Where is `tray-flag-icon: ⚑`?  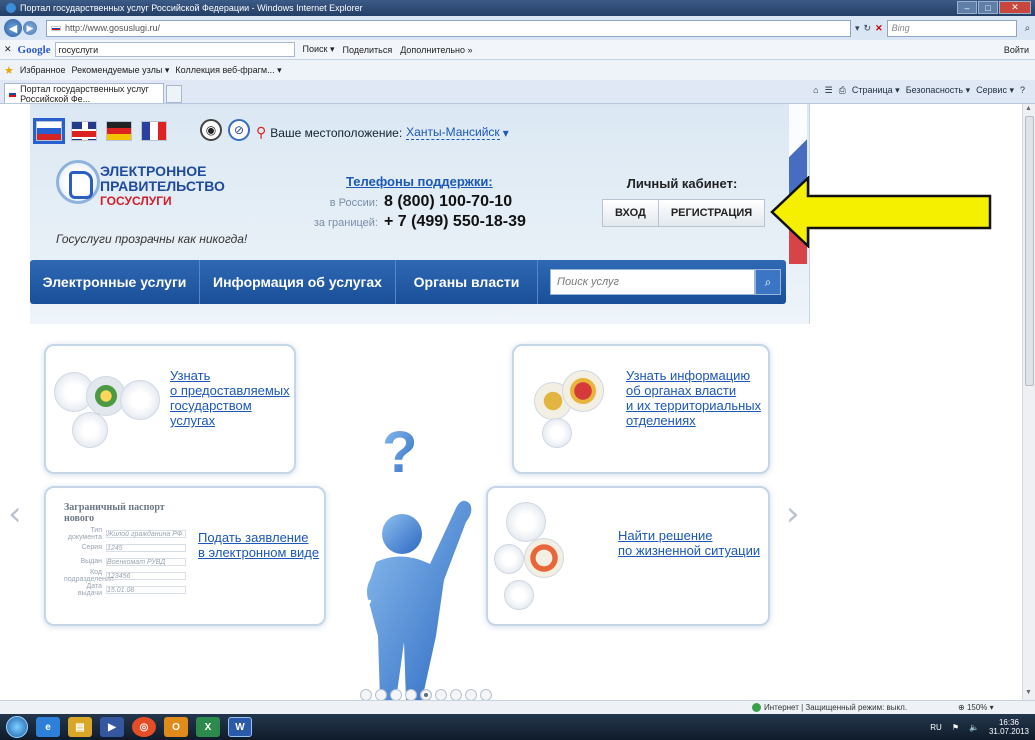 tray-flag-icon: ⚑ is located at coordinates (955, 727).